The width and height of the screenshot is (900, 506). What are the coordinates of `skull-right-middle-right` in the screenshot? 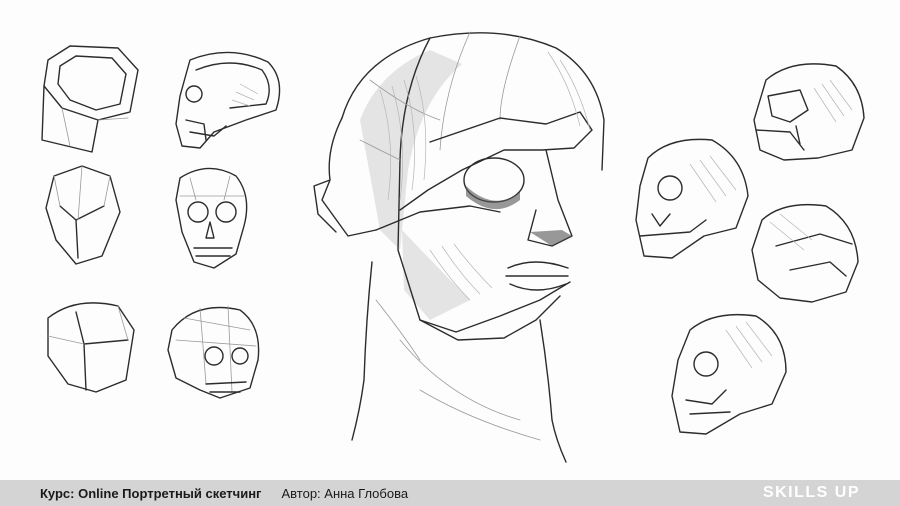 It's located at (805, 253).